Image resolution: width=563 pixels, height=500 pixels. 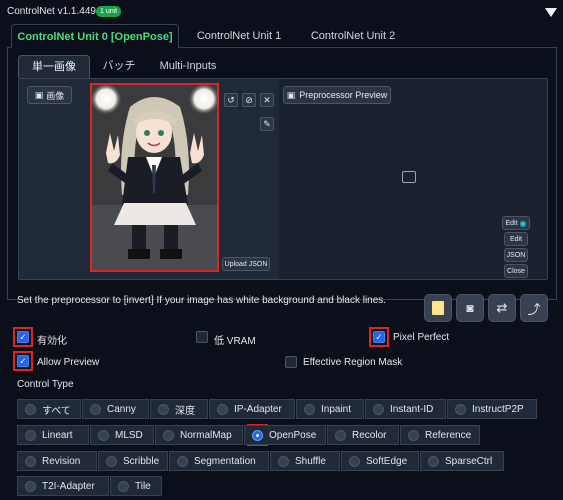 I want to click on radio-label: InstructP2P, so click(x=498, y=409).